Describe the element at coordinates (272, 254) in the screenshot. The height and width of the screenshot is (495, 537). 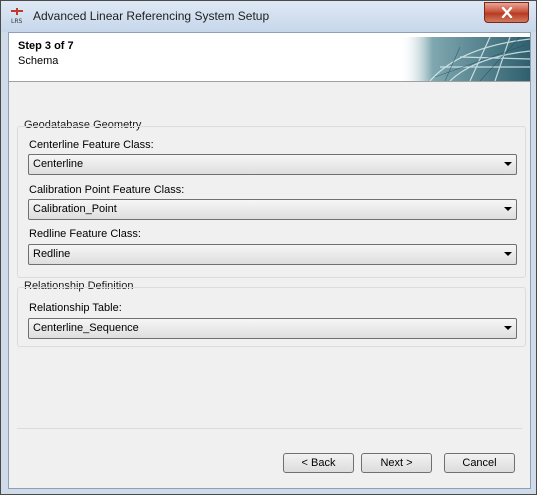
I see `redline-combo: Redline` at that location.